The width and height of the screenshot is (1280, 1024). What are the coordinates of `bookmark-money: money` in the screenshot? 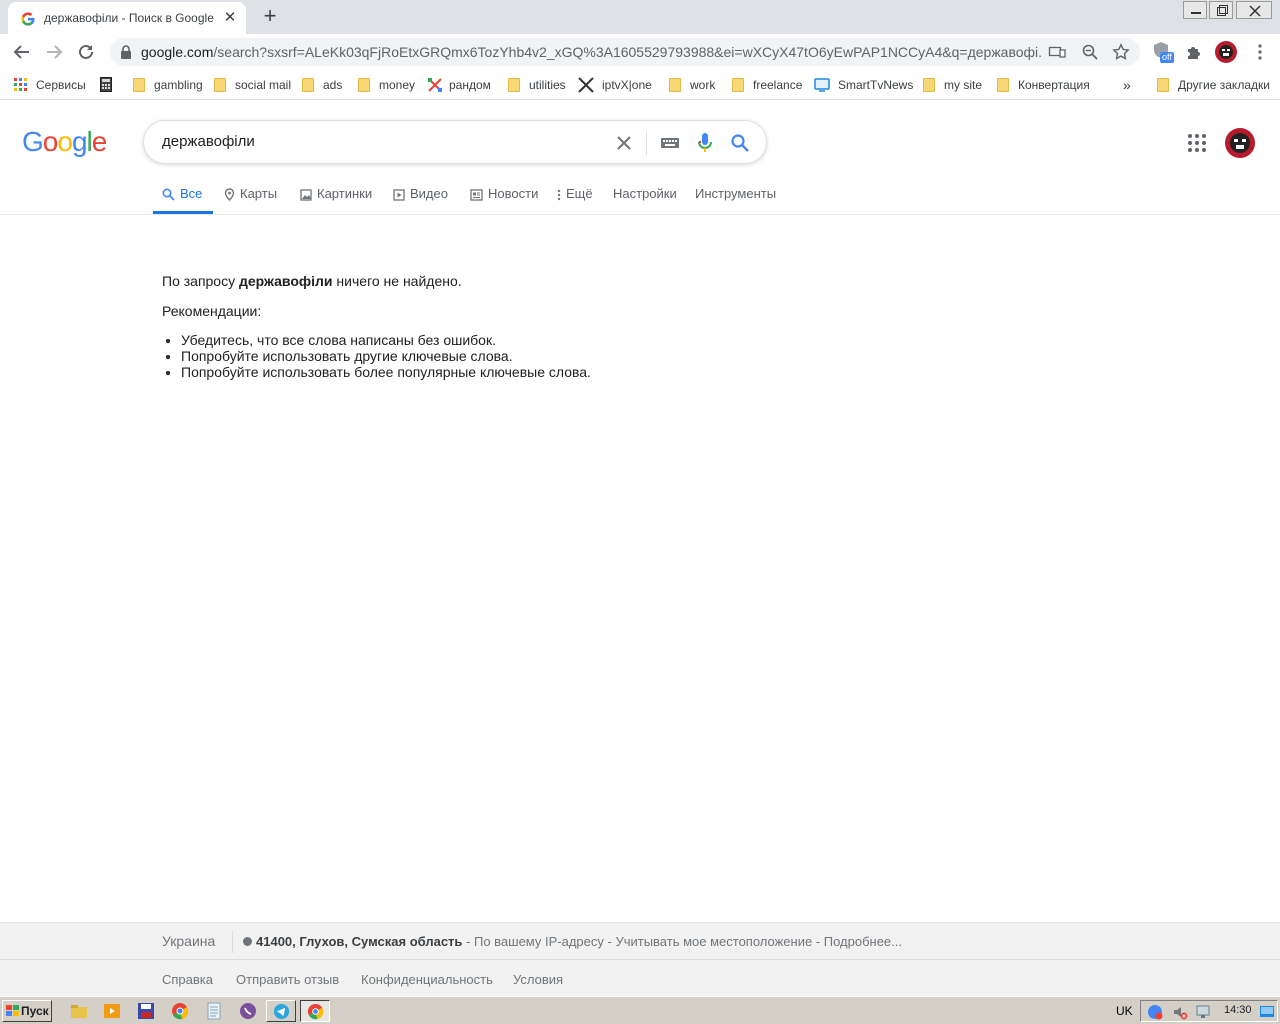 It's located at (386, 85).